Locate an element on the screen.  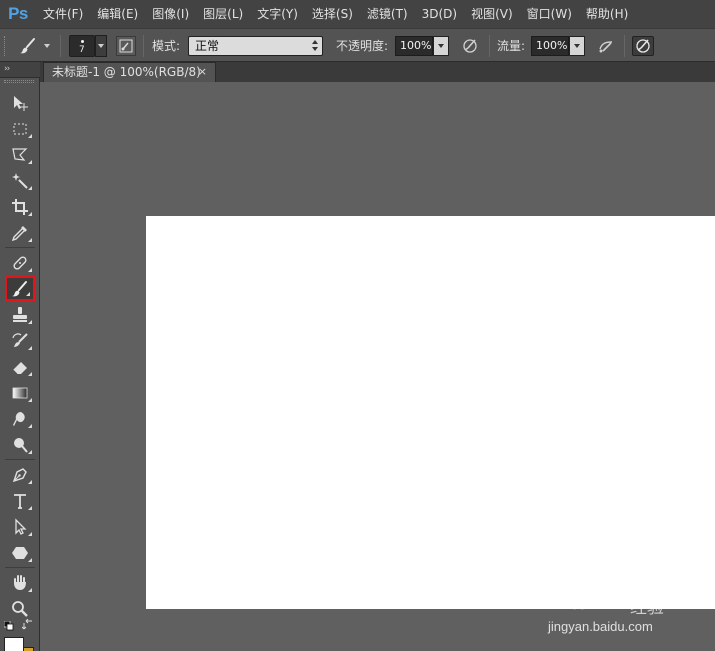
brush-size-value: 7 is located at coordinates (82, 50).